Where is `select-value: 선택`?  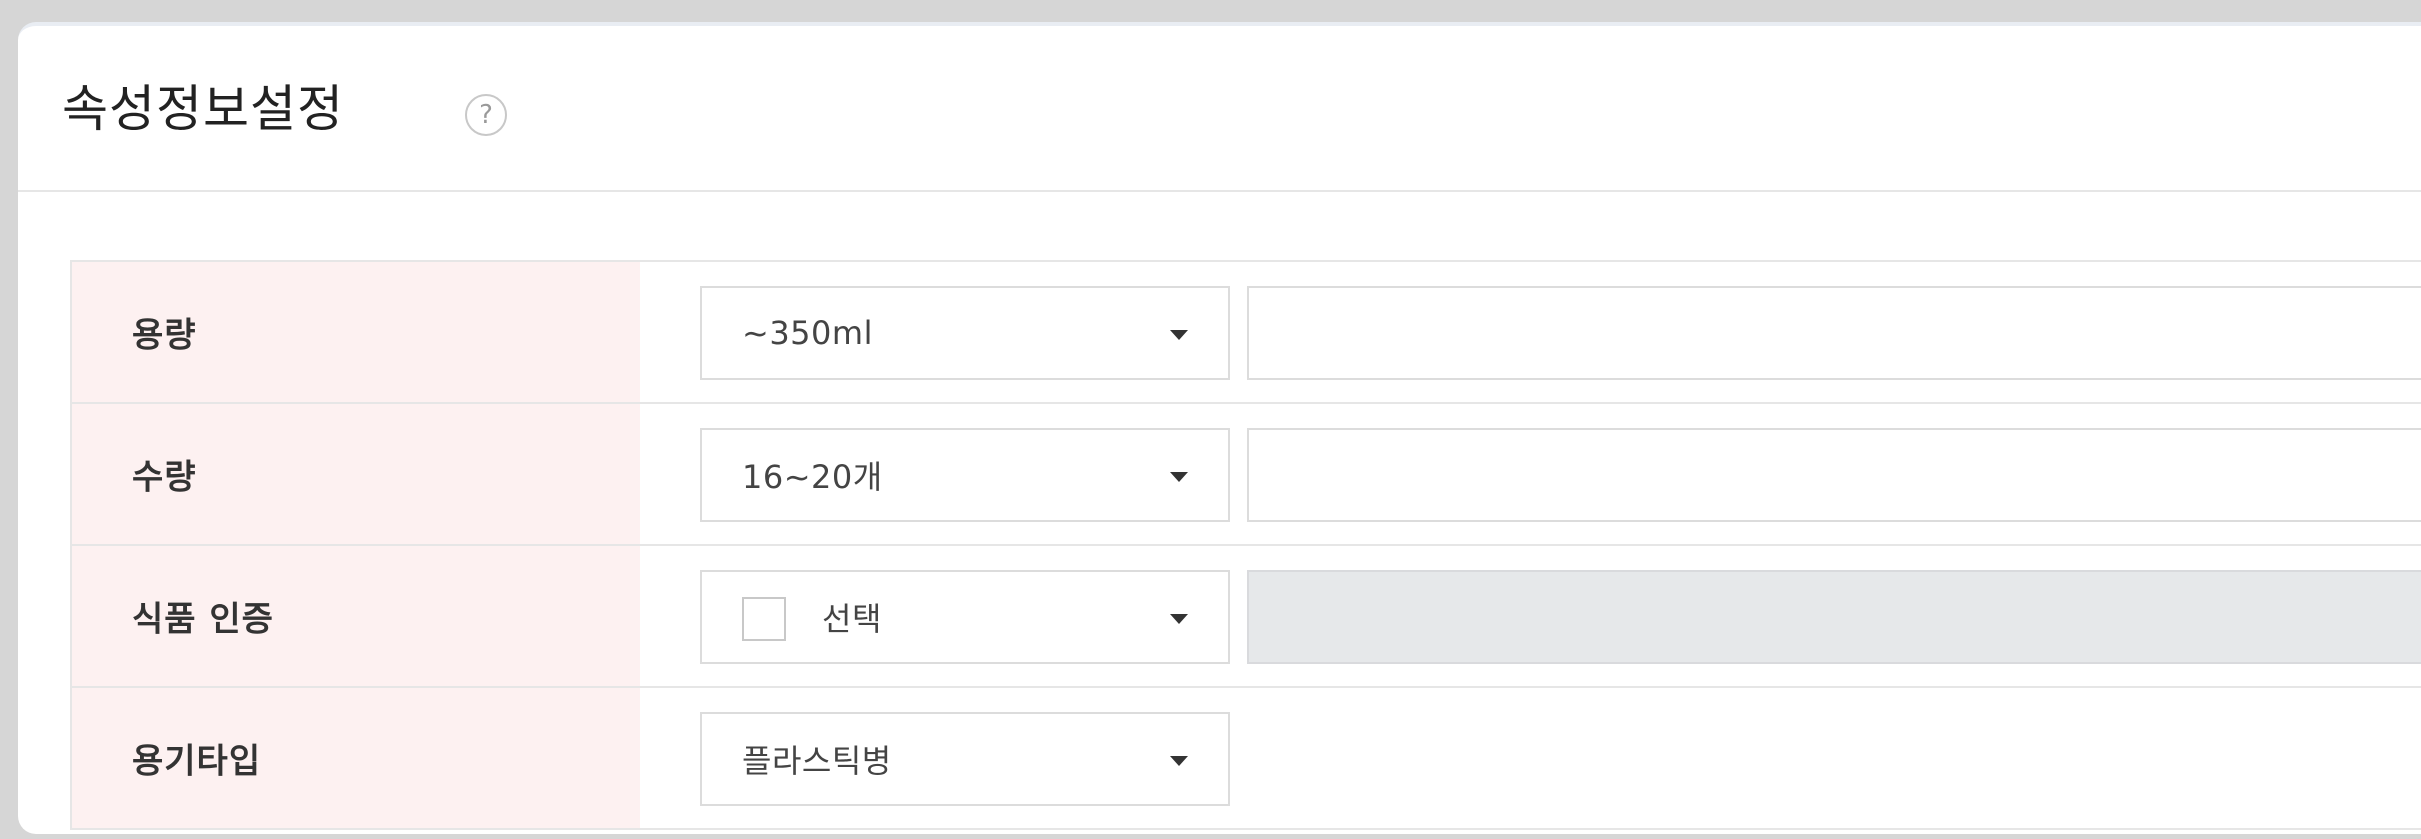 select-value: 선택 is located at coordinates (852, 619).